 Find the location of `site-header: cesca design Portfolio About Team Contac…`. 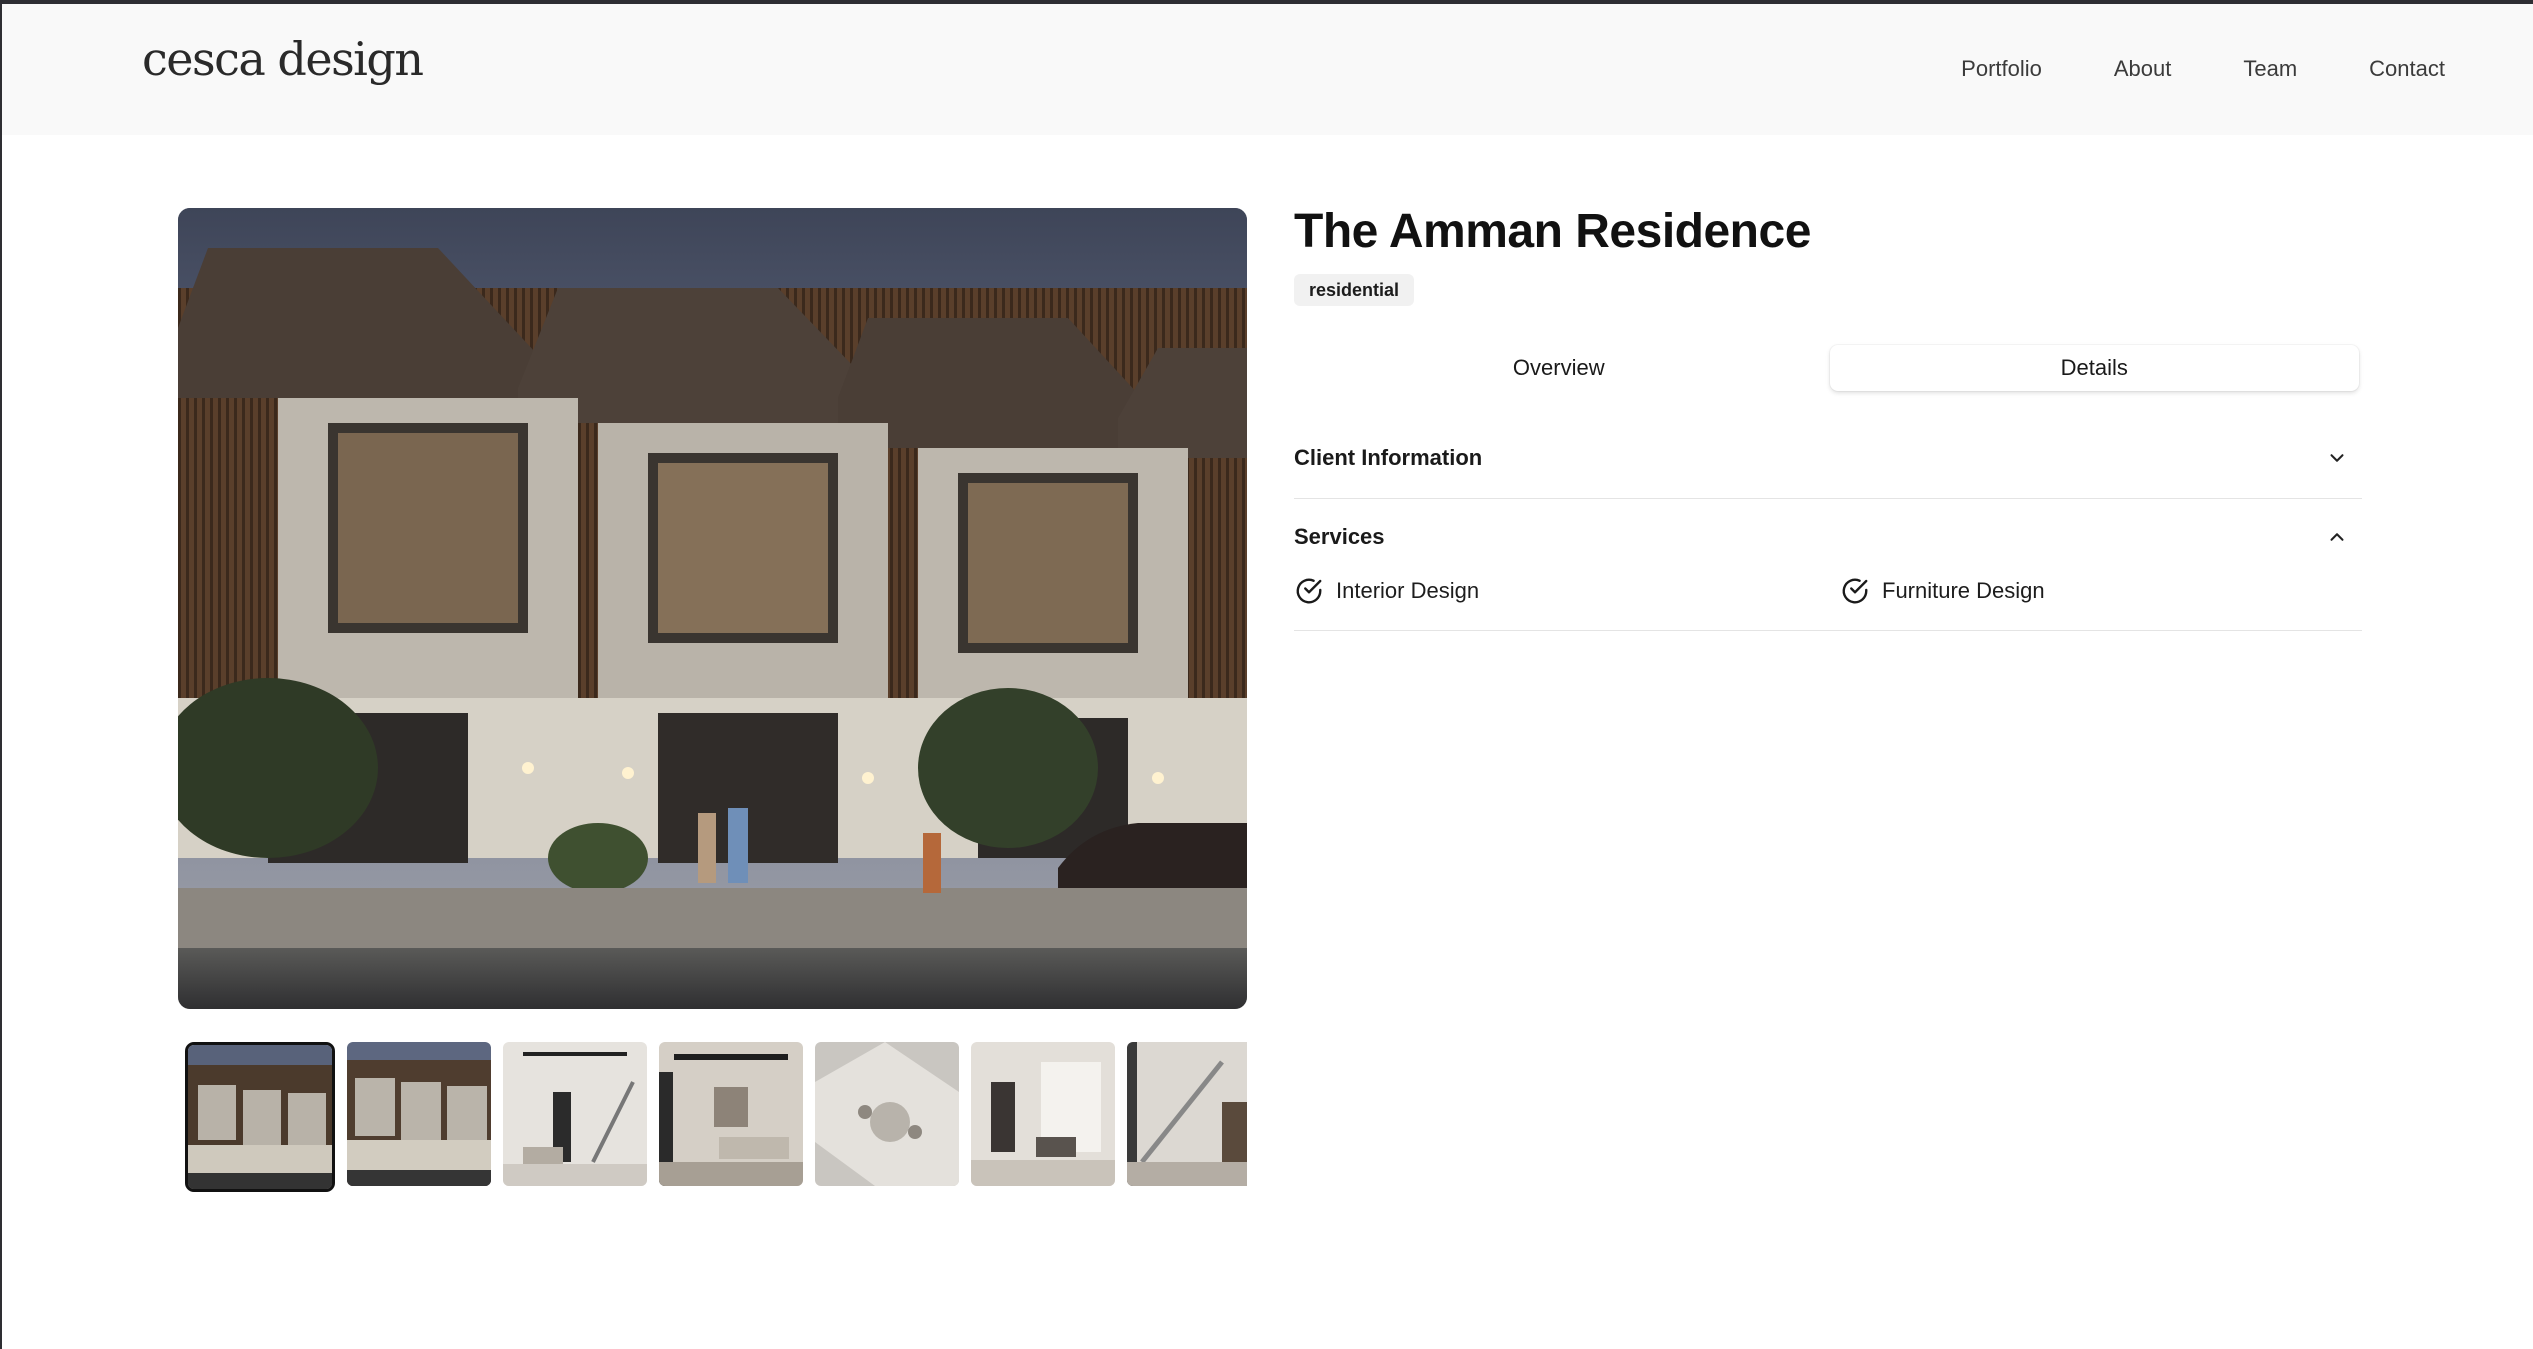

site-header: cesca design Portfolio About Team Contac… is located at coordinates (1267, 69).